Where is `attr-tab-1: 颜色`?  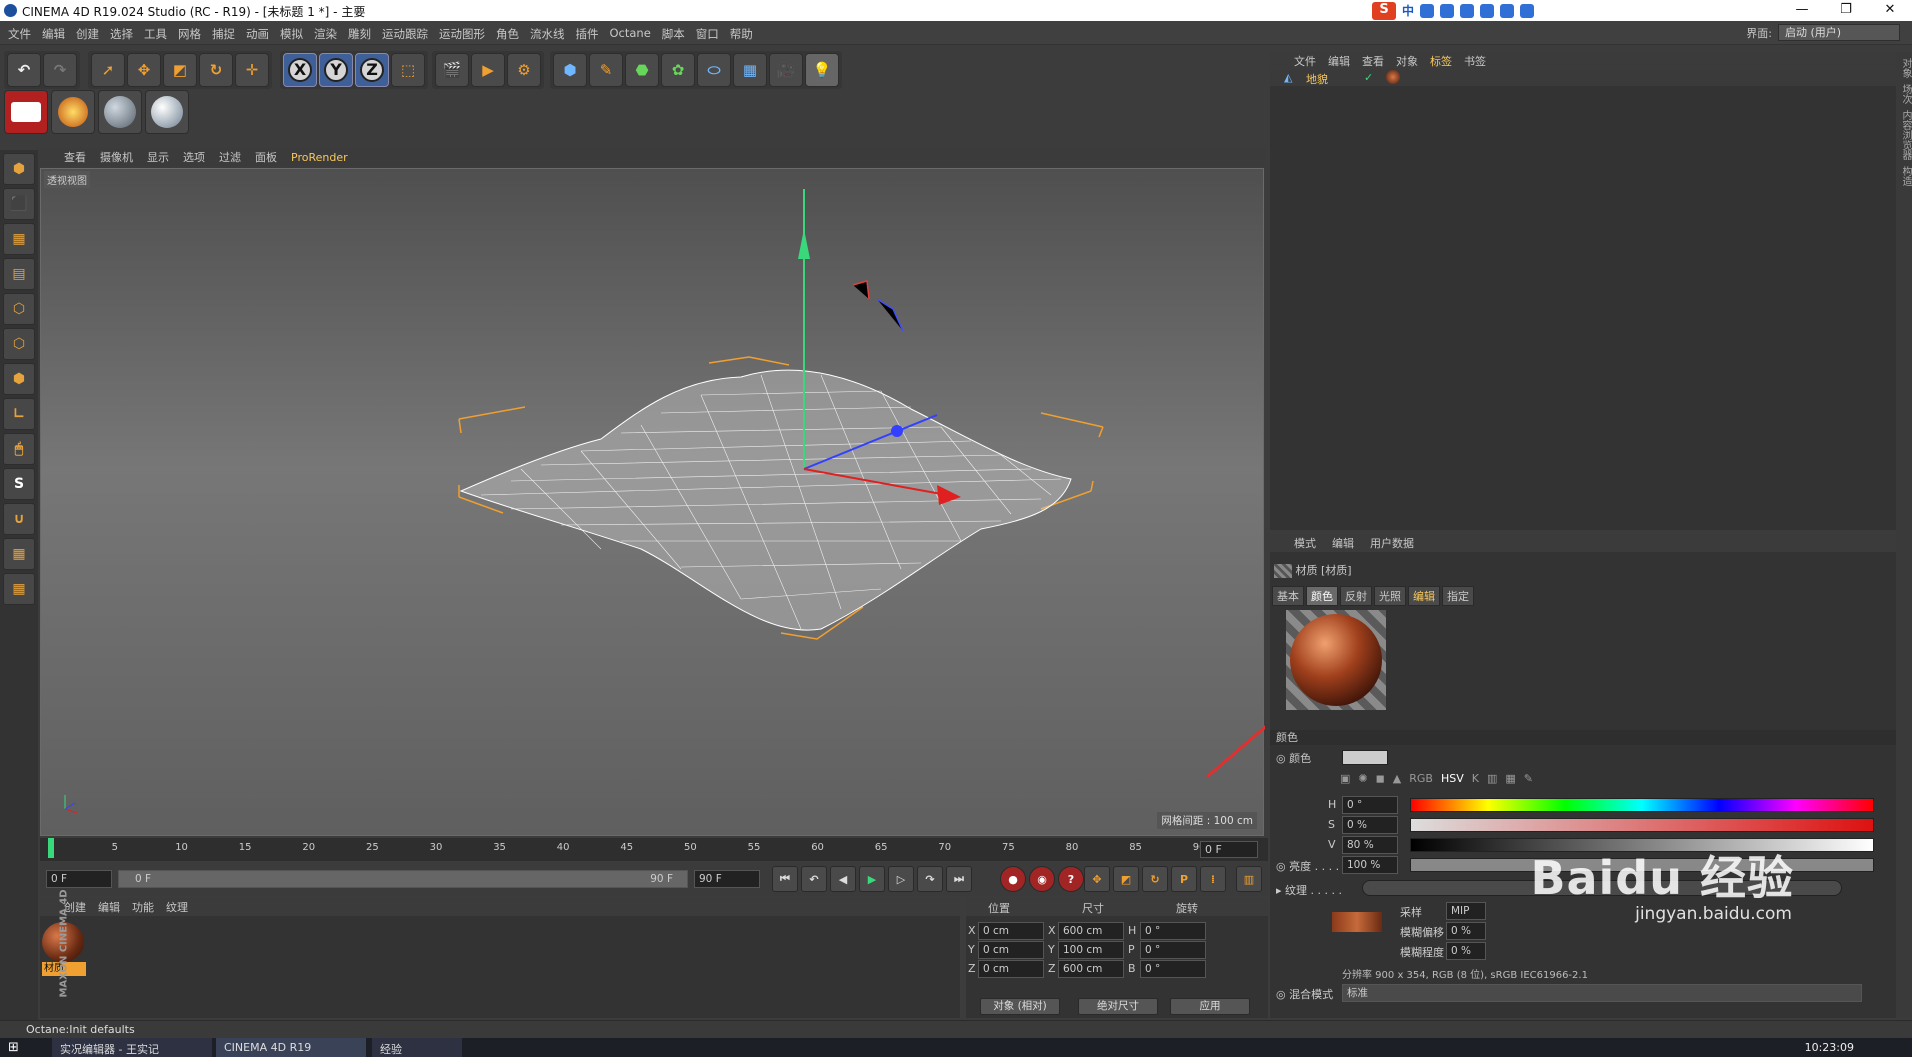
attr-tab-1: 颜色 is located at coordinates (1322, 596).